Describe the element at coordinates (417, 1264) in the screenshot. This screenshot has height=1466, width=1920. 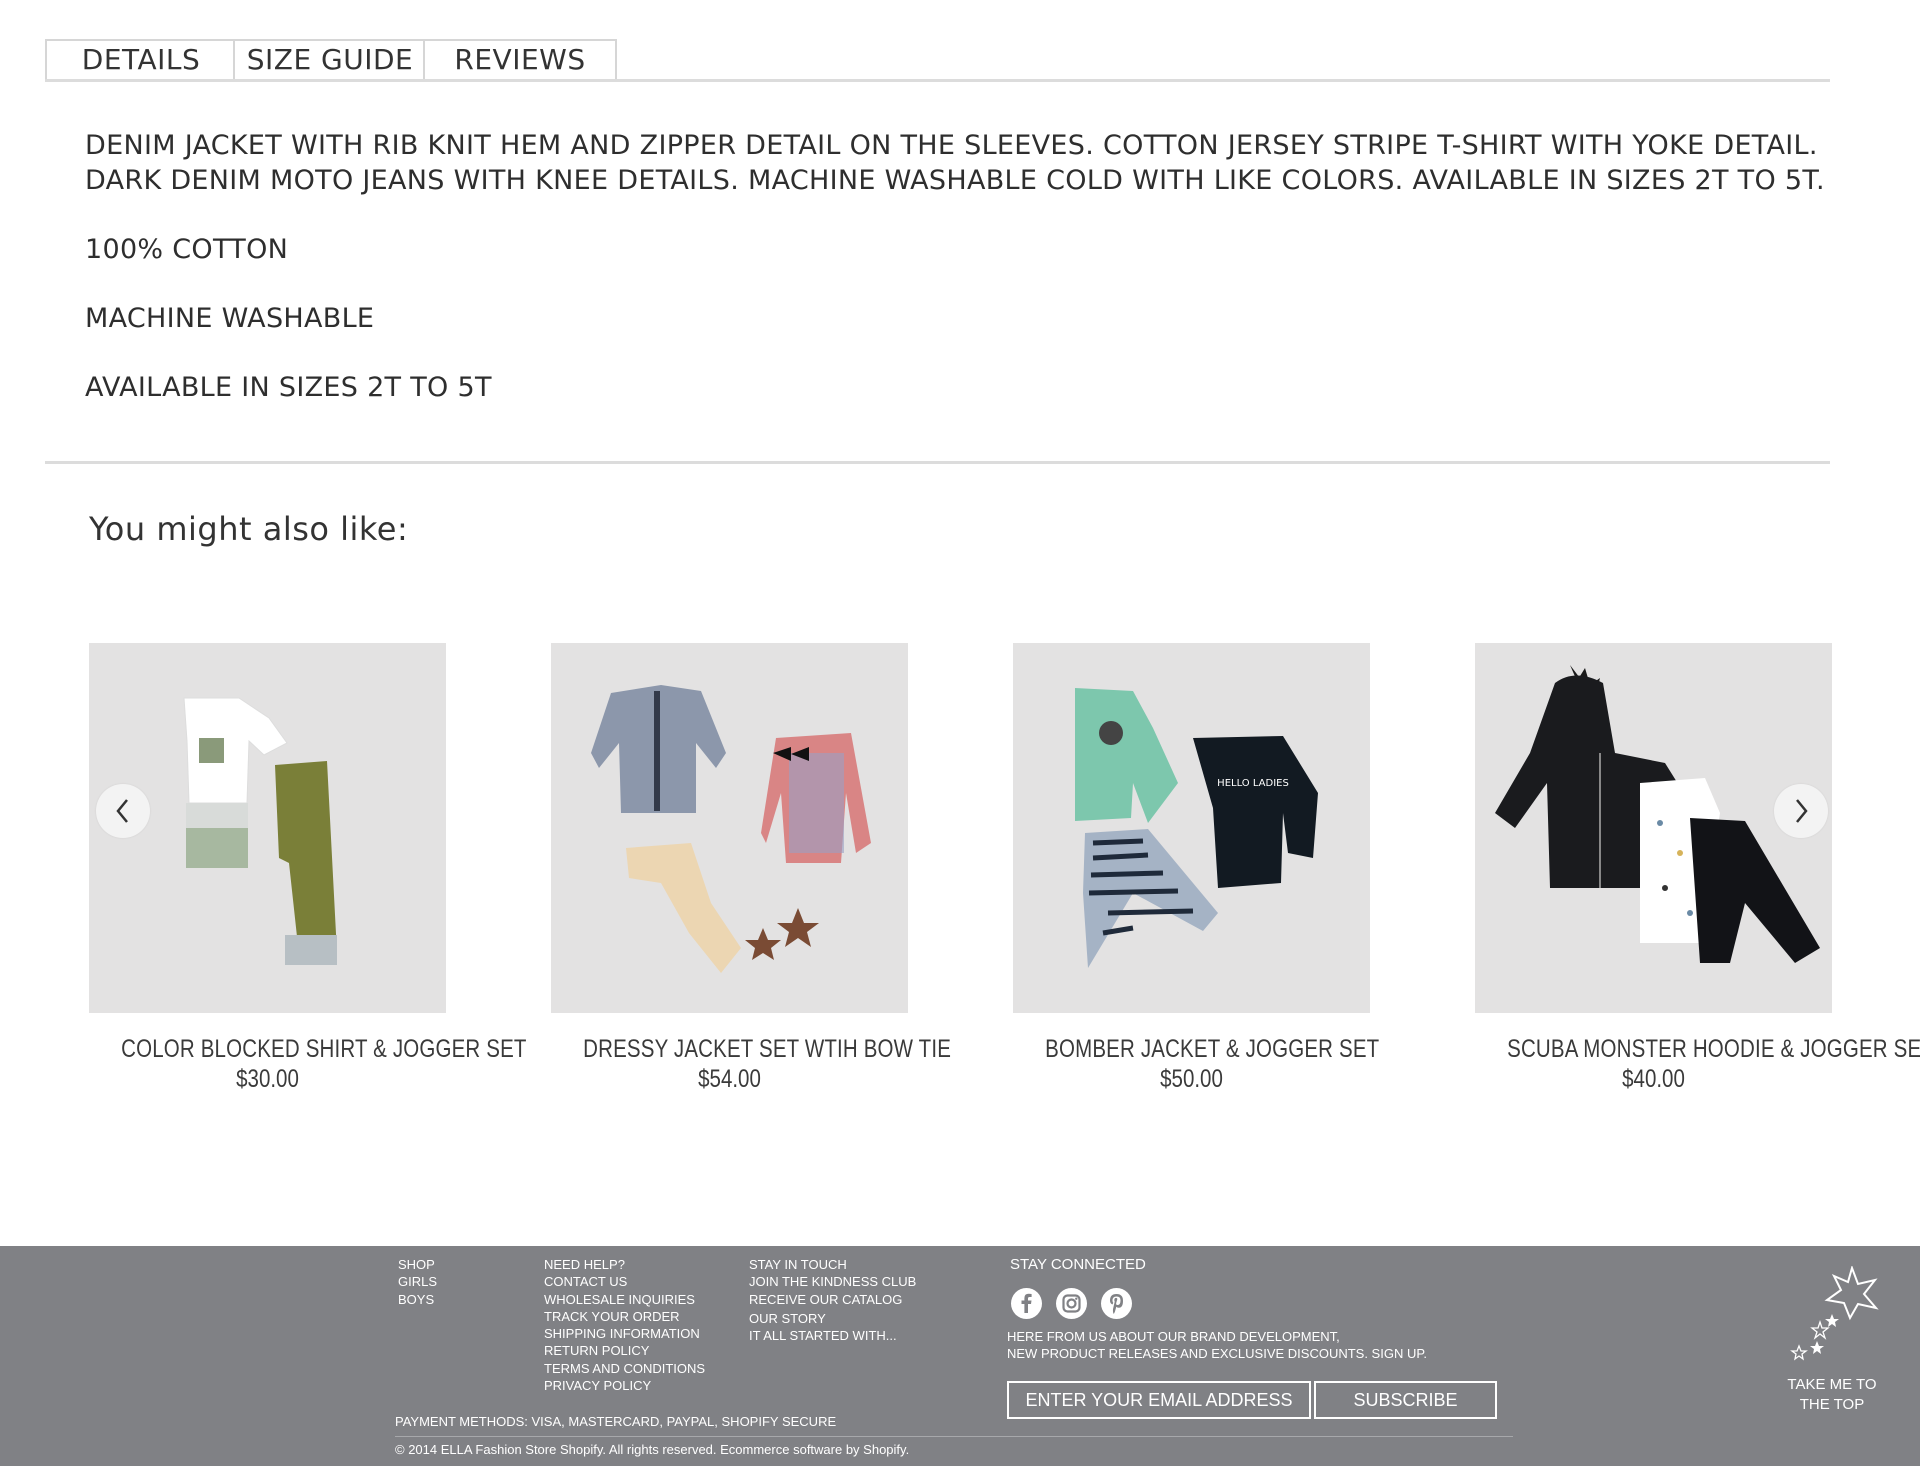
I see `footer-link-shop: SHOP` at that location.